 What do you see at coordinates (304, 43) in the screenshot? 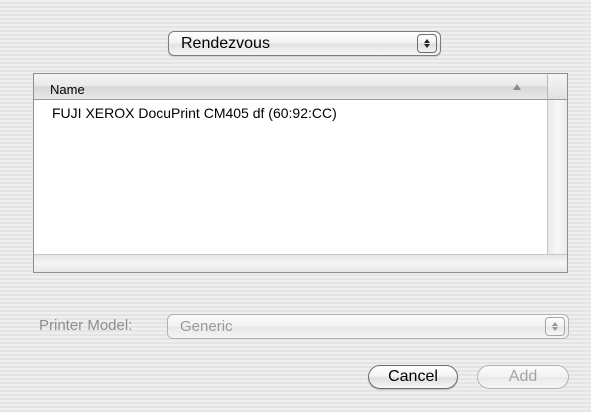
I see `connection-type-popup: Rendezvous` at bounding box center [304, 43].